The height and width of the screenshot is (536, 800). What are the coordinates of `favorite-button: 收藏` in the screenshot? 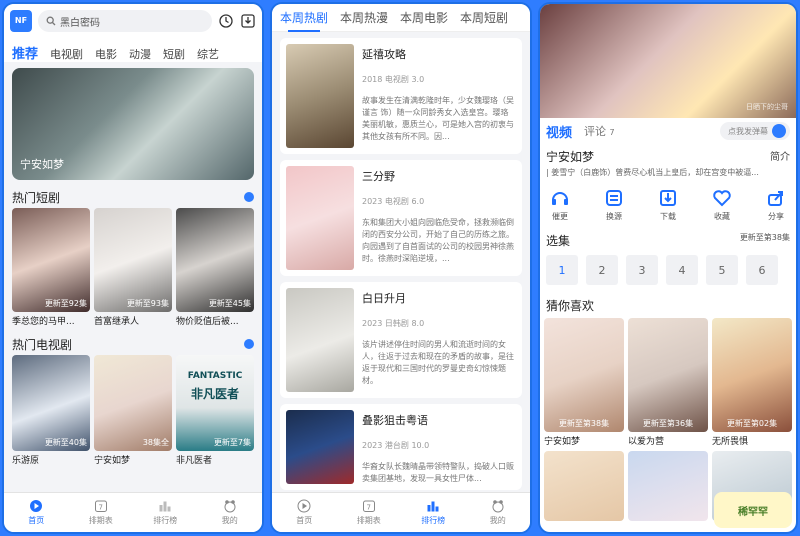 It's located at (722, 205).